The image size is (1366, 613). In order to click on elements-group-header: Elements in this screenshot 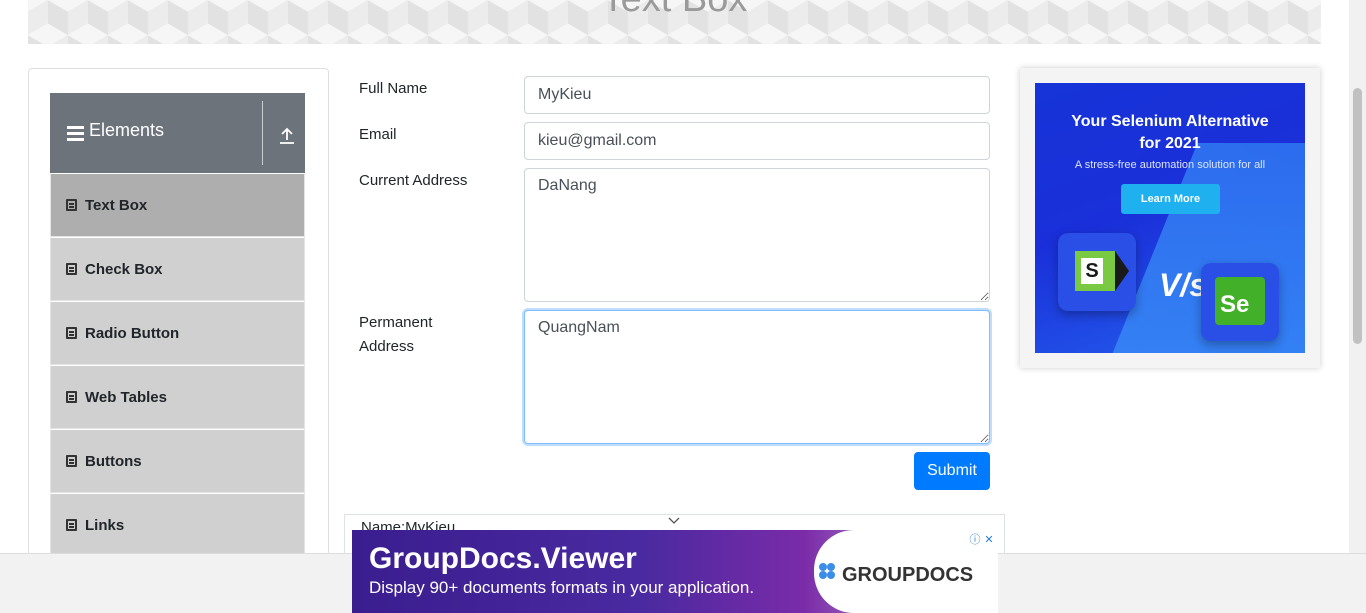, I will do `click(177, 133)`.